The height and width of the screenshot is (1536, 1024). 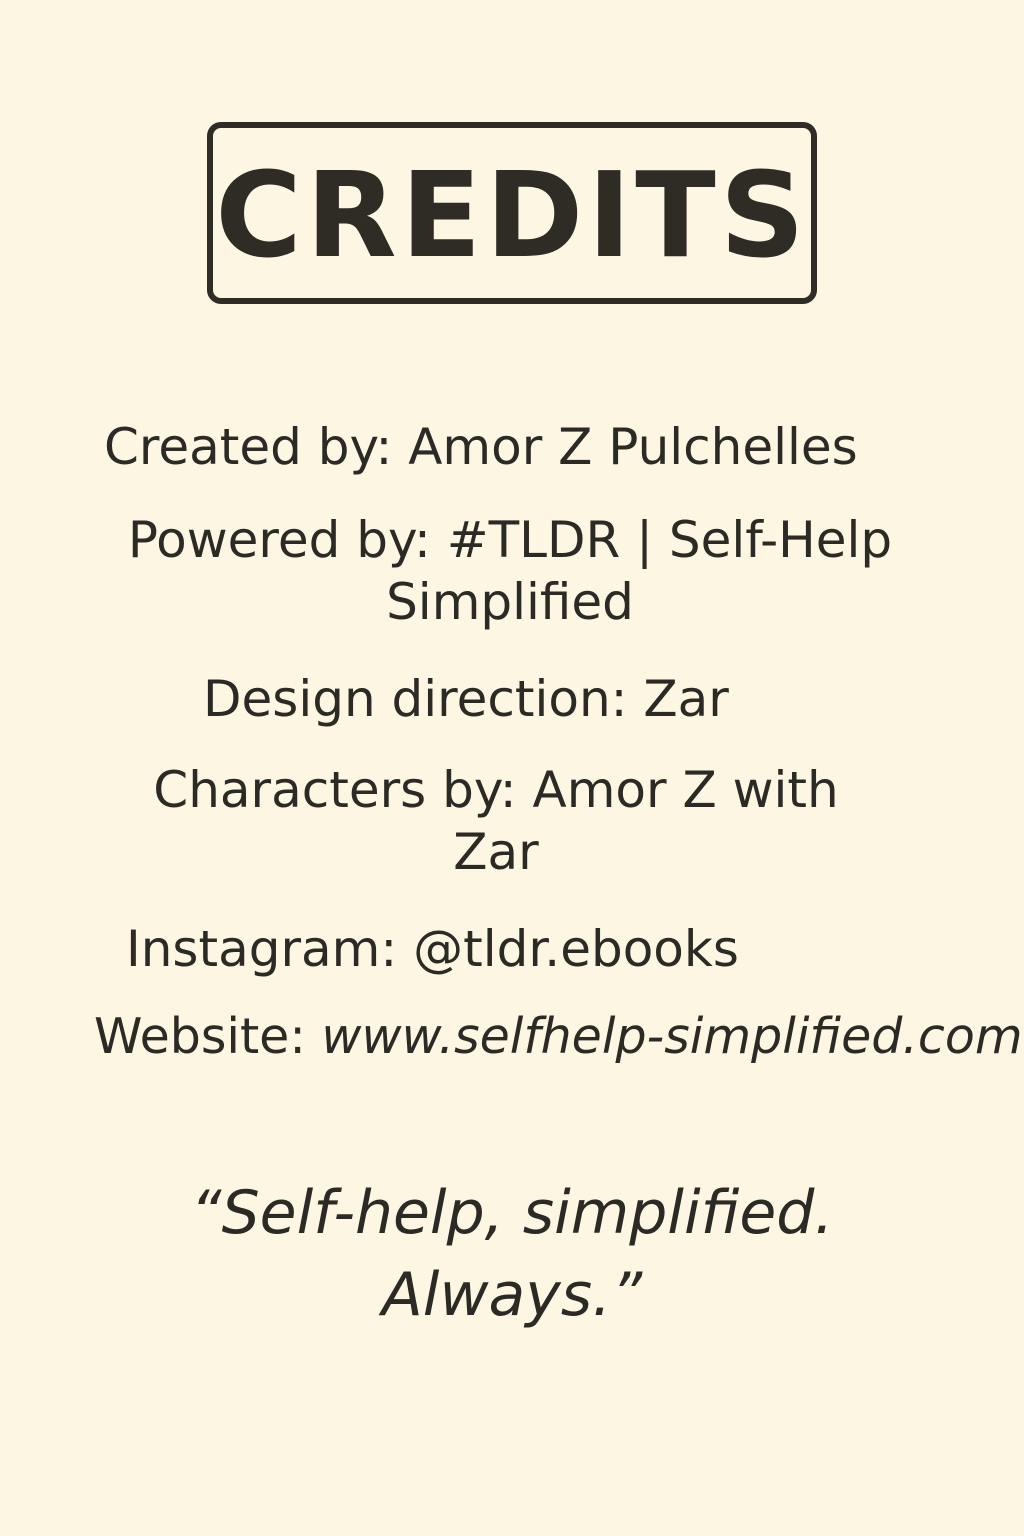 What do you see at coordinates (466, 699) in the screenshot?
I see `design-direction-line: Design direction: Zar` at bounding box center [466, 699].